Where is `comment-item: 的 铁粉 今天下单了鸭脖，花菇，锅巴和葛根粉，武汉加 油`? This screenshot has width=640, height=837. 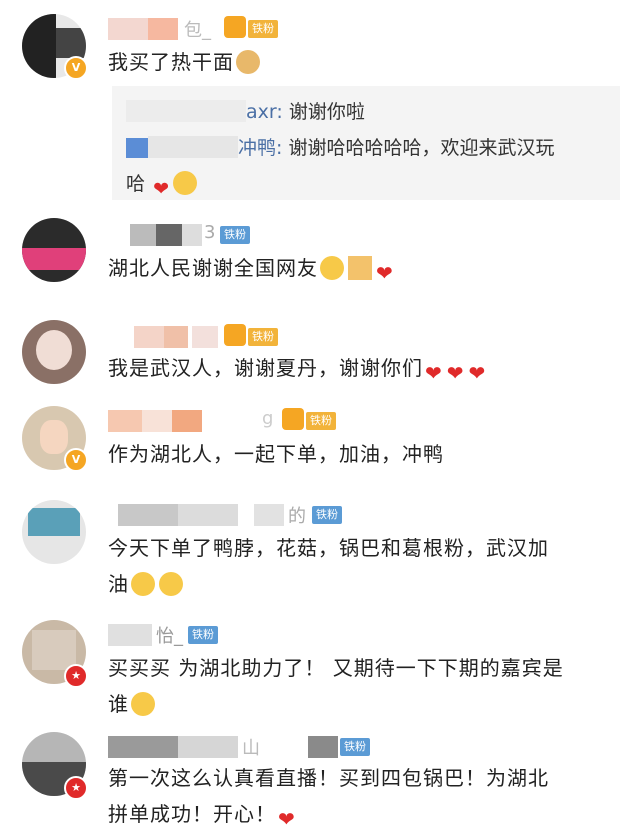
comment-item: 的 铁粉 今天下单了鸭脖，花菇，锅巴和葛根粉，武汉加 油 is located at coordinates (320, 552).